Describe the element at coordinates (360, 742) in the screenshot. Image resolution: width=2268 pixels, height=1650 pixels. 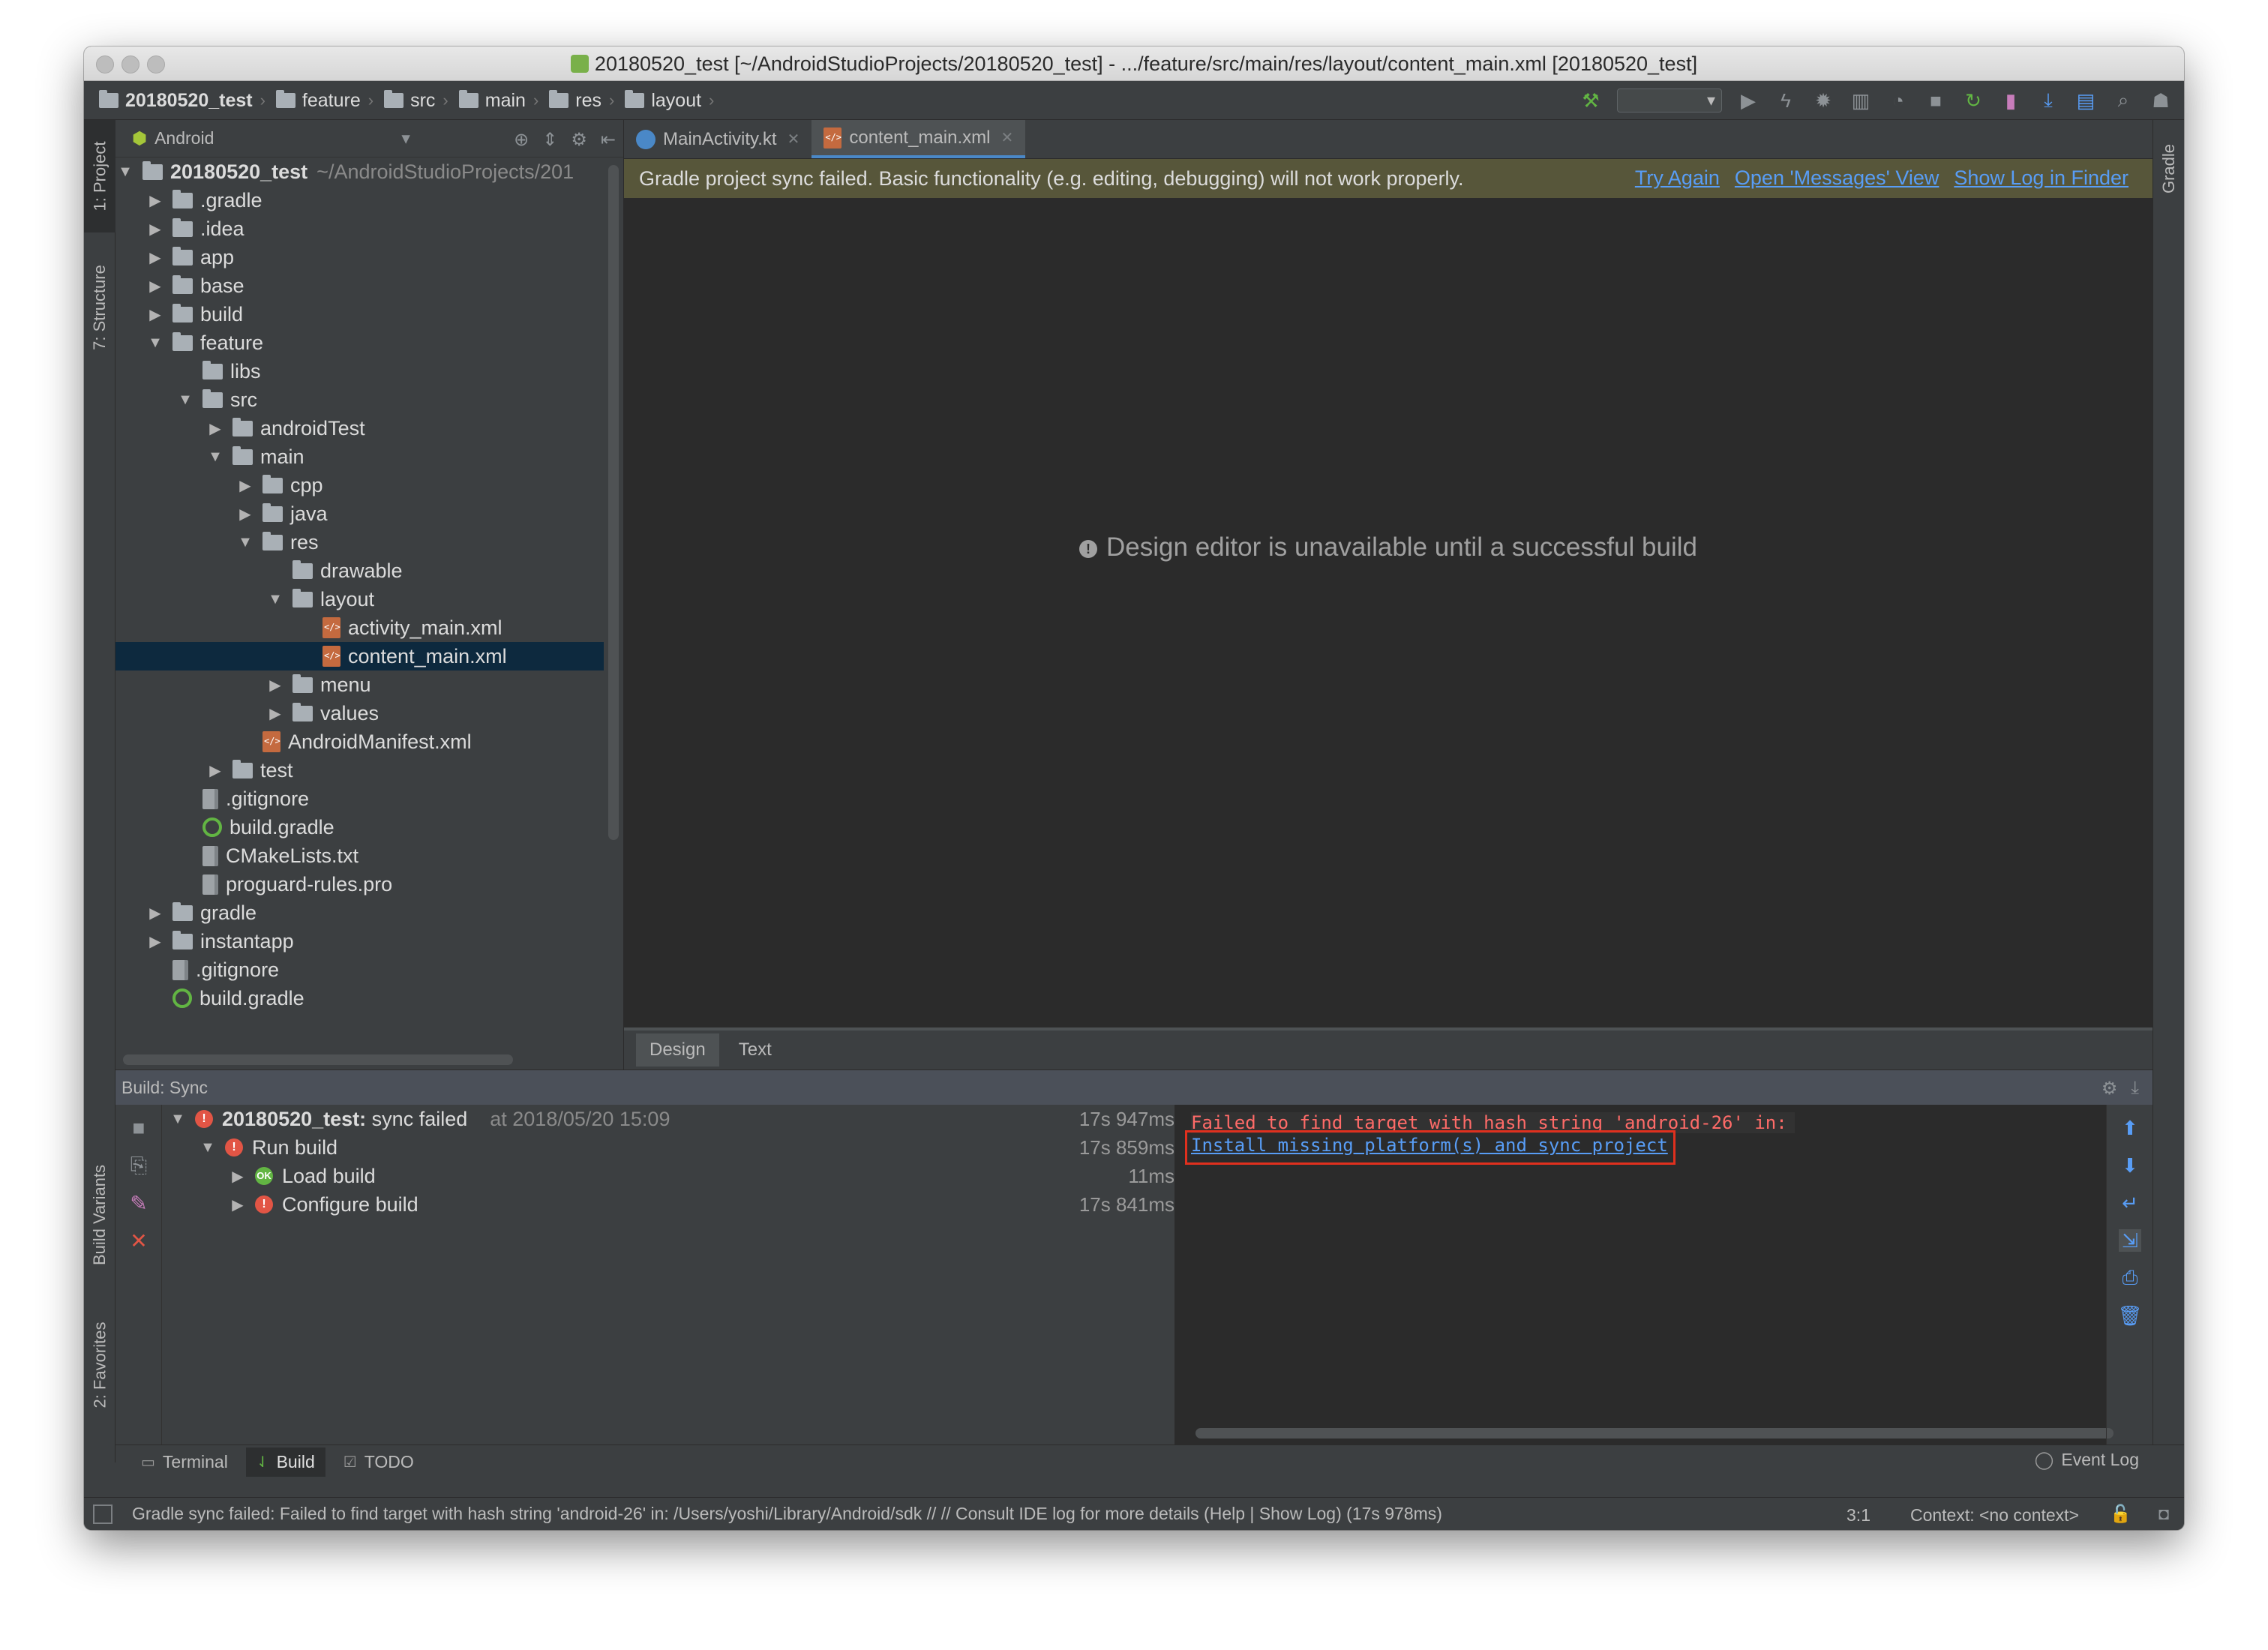
I see `tree-item: AndroidManifest.xml` at that location.